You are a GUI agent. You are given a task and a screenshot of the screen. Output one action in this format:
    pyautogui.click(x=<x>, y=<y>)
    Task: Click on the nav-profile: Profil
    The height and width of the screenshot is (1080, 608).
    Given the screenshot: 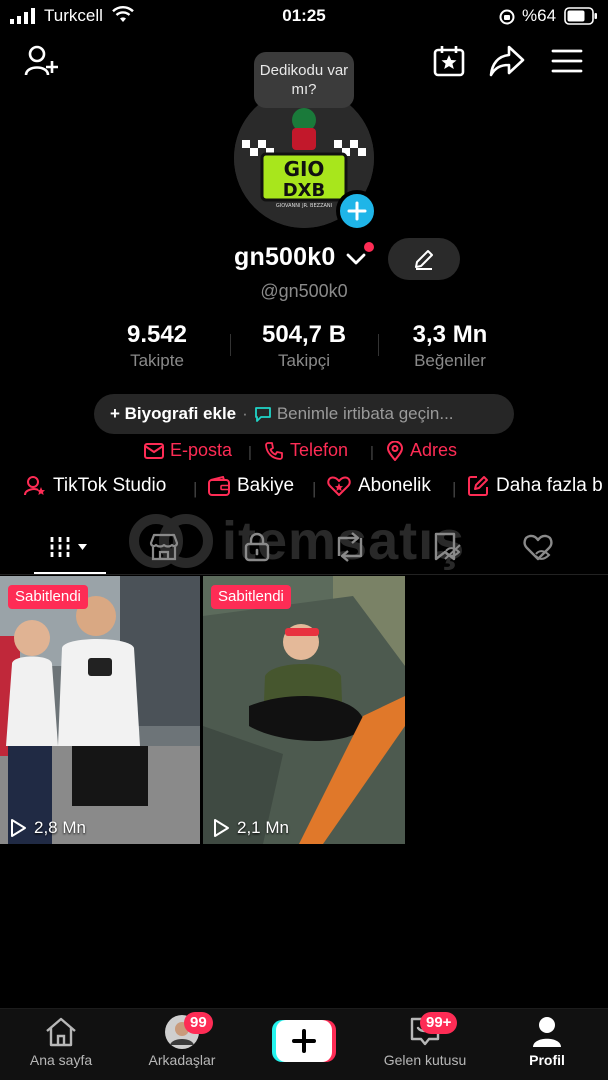 What is the action you would take?
    pyautogui.click(x=547, y=1042)
    